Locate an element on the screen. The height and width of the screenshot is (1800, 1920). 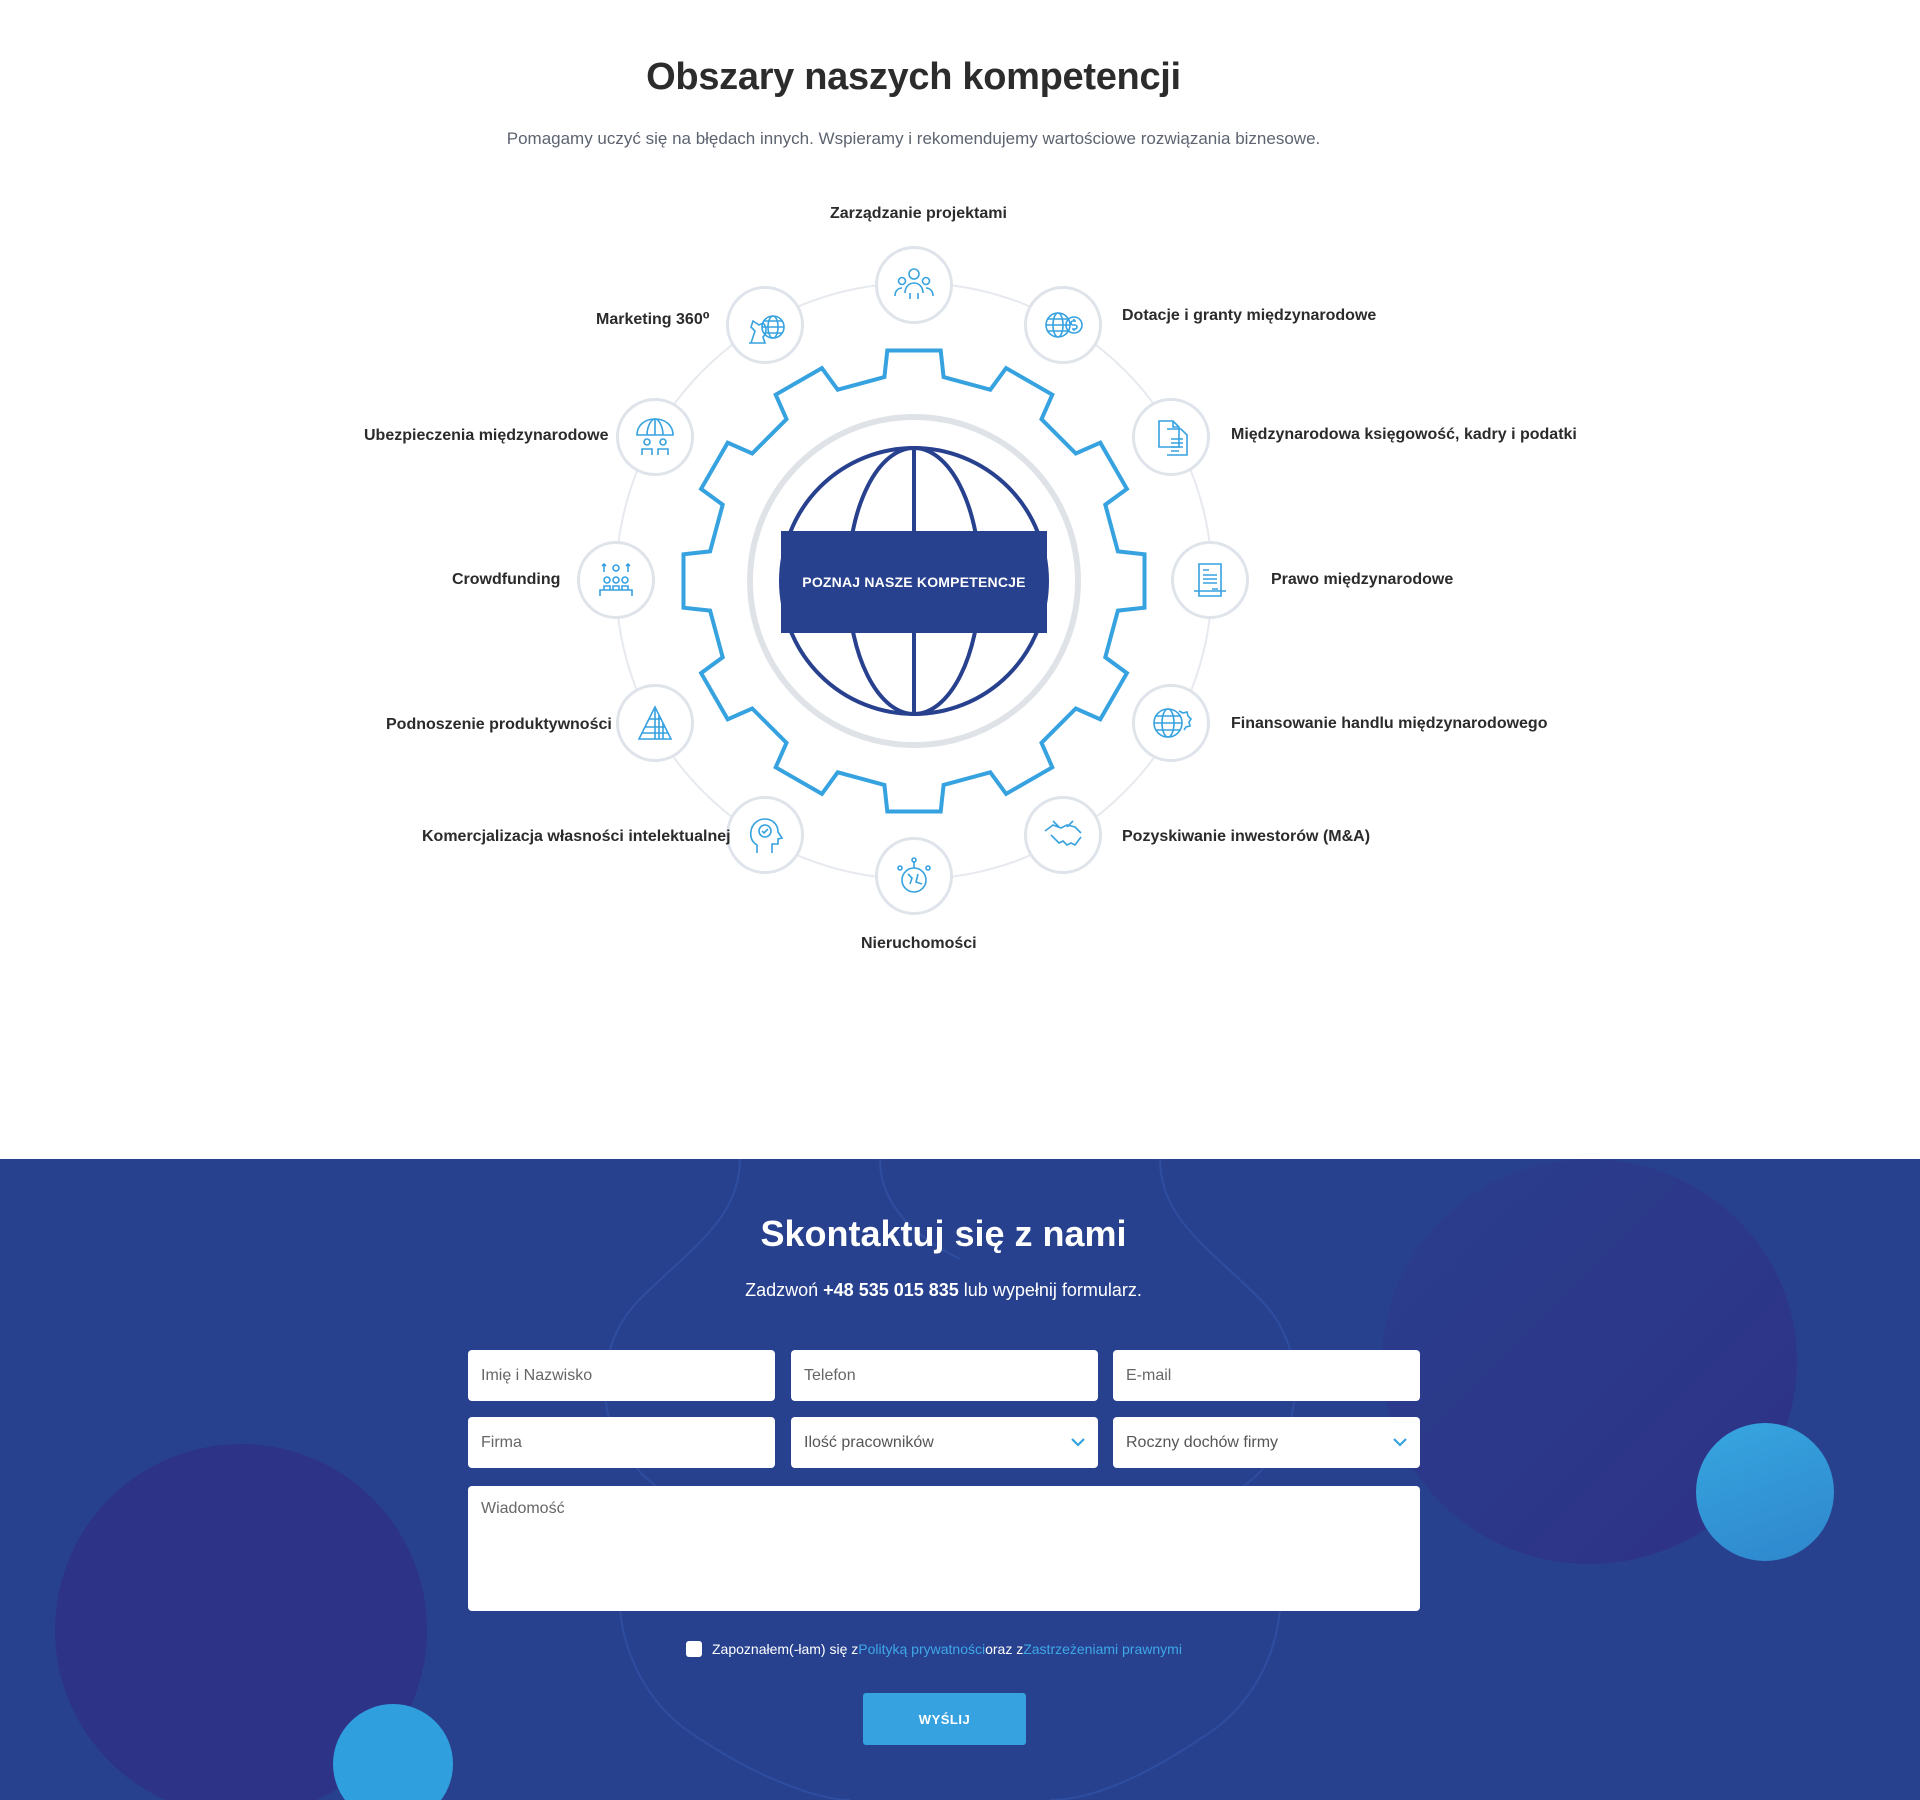
call-prefix: Zadzwoń is located at coordinates (784, 1290).